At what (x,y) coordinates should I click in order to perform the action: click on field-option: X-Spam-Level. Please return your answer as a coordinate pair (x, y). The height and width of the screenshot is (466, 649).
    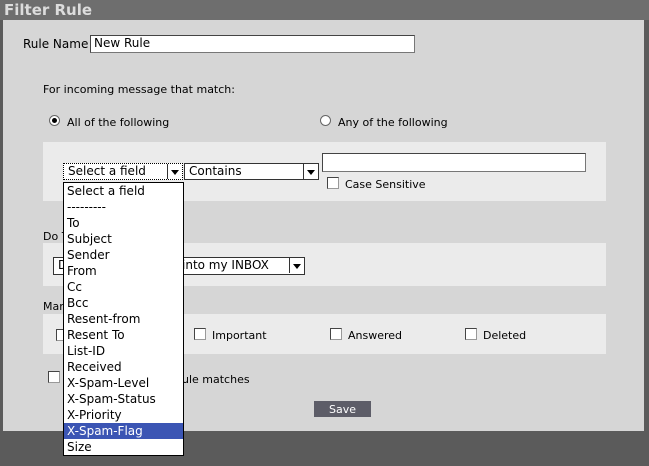
    Looking at the image, I should click on (123, 383).